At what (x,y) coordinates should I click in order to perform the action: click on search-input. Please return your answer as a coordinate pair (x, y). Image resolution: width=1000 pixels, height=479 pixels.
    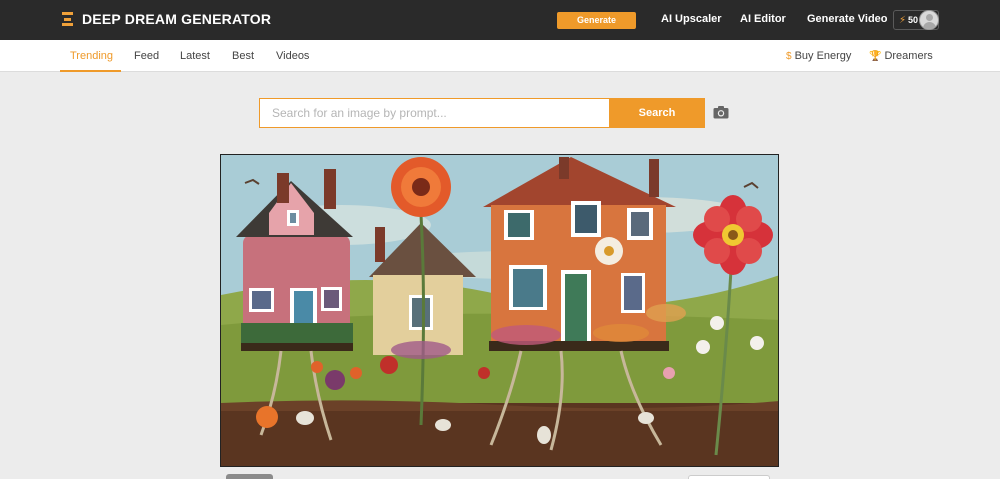
    Looking at the image, I should click on (434, 113).